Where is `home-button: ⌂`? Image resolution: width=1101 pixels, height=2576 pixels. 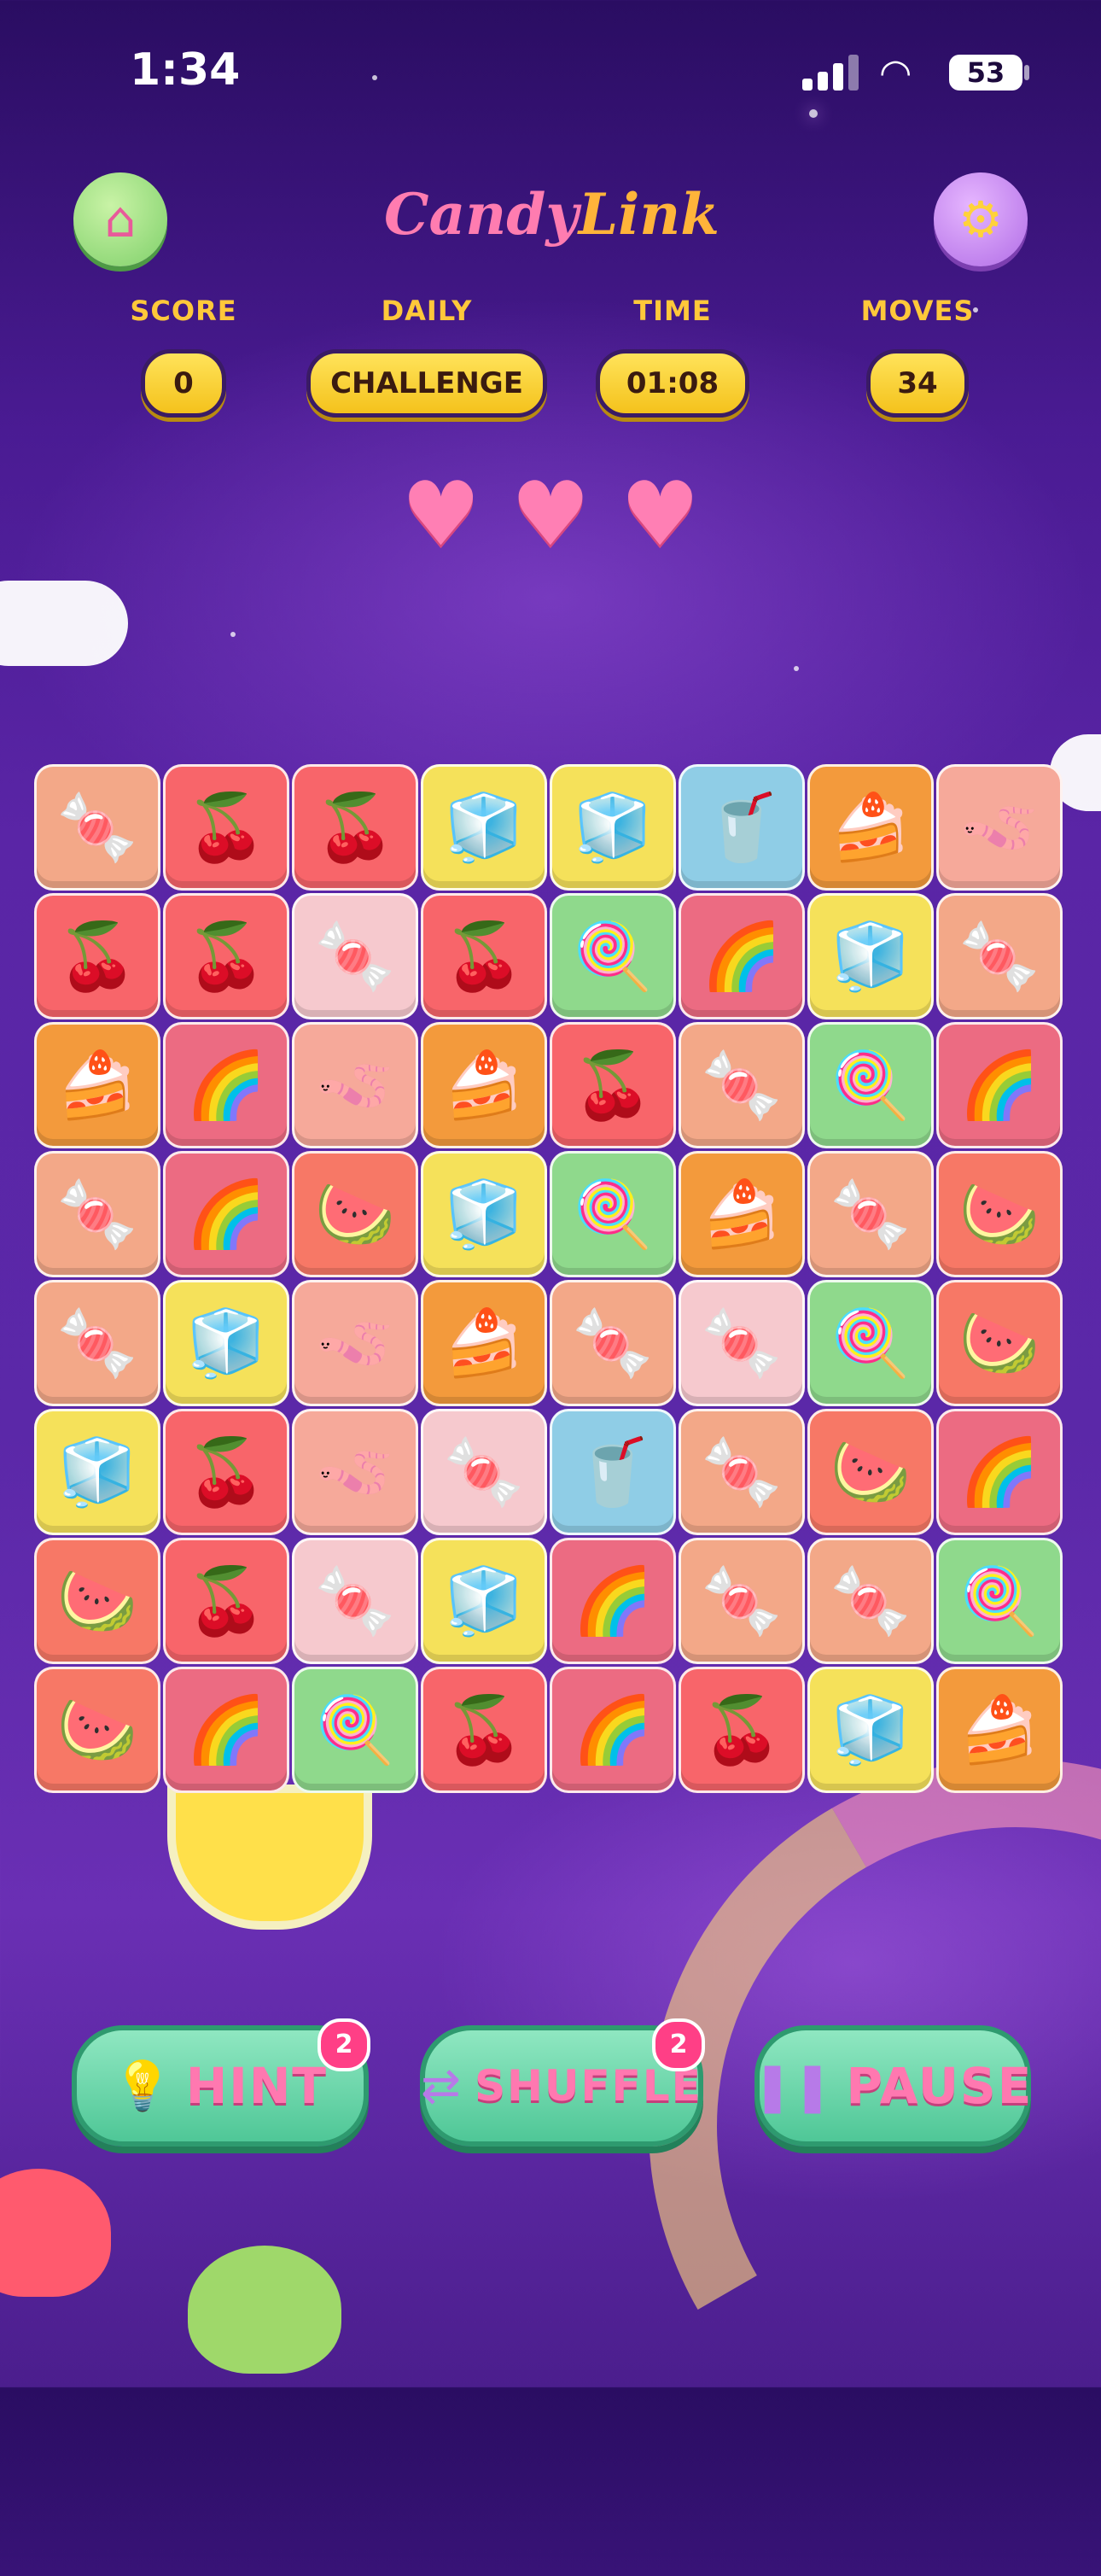
home-button: ⌂ is located at coordinates (120, 219).